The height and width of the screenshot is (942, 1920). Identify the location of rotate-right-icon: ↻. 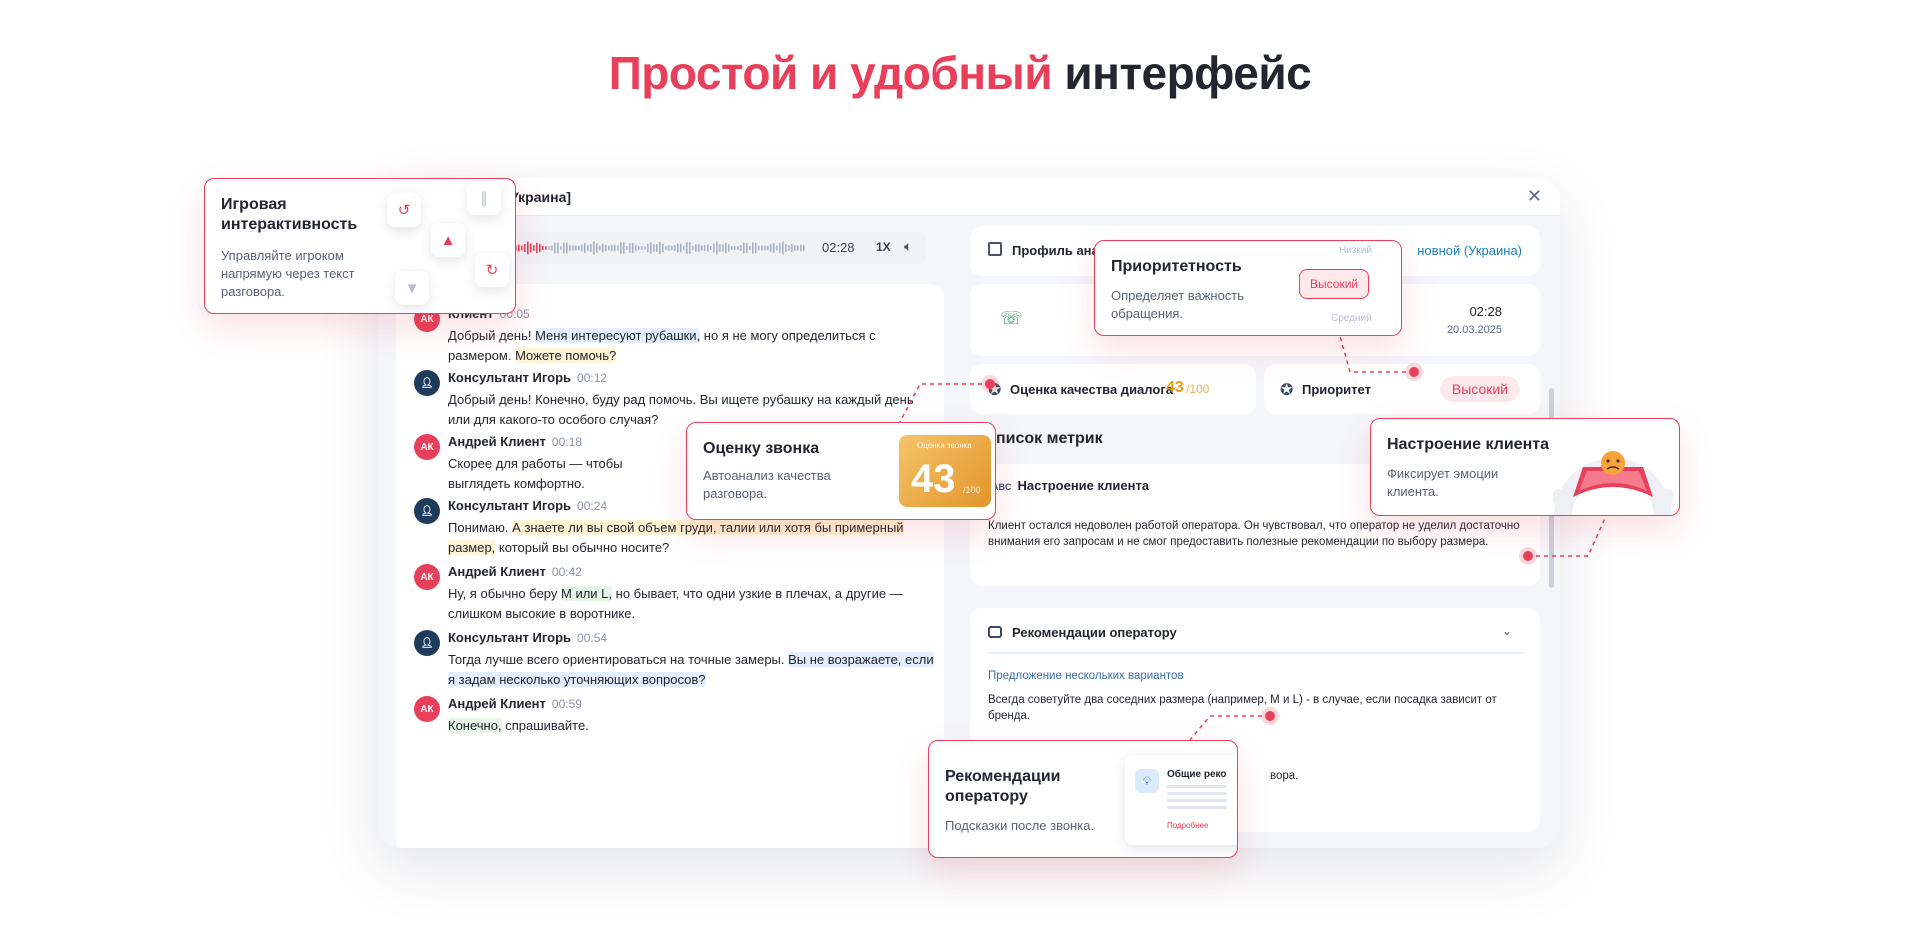
(492, 270).